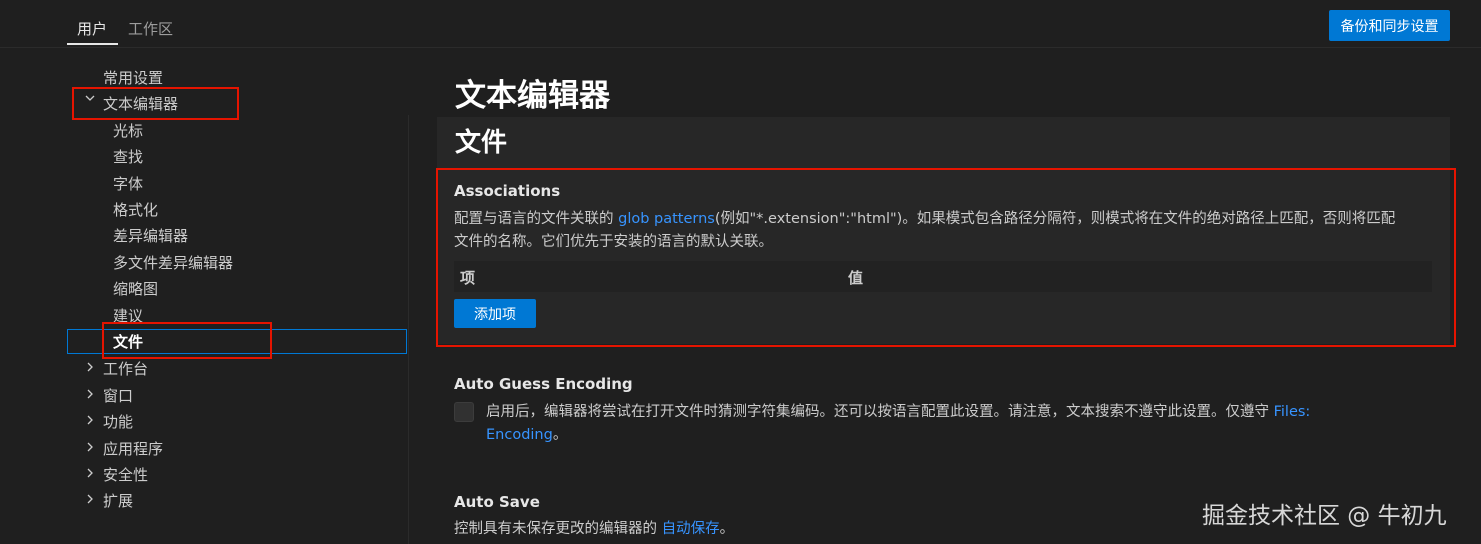 This screenshot has width=1481, height=544. I want to click on sidebar-item-label: 多文件差异编辑器, so click(173, 263).